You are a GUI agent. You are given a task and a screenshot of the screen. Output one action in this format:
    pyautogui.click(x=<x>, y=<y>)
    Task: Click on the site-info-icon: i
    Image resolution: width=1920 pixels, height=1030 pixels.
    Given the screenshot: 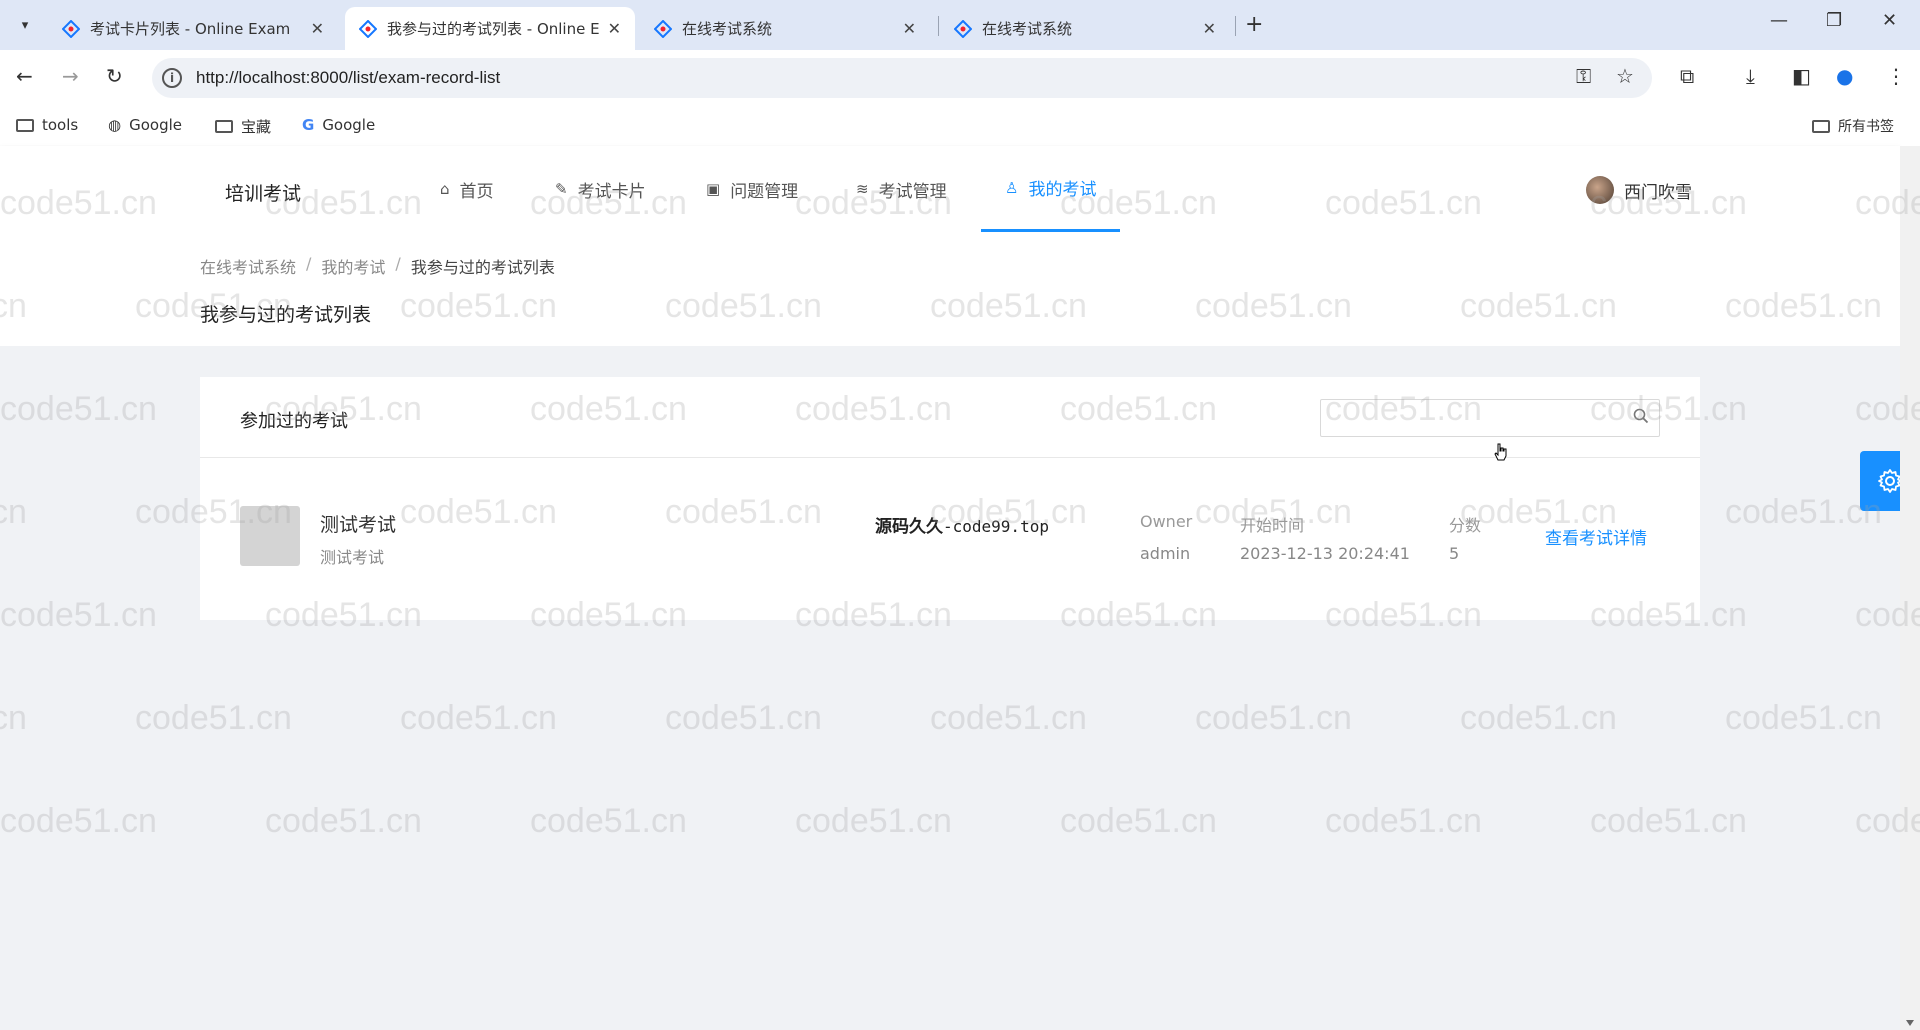 What is the action you would take?
    pyautogui.click(x=172, y=78)
    